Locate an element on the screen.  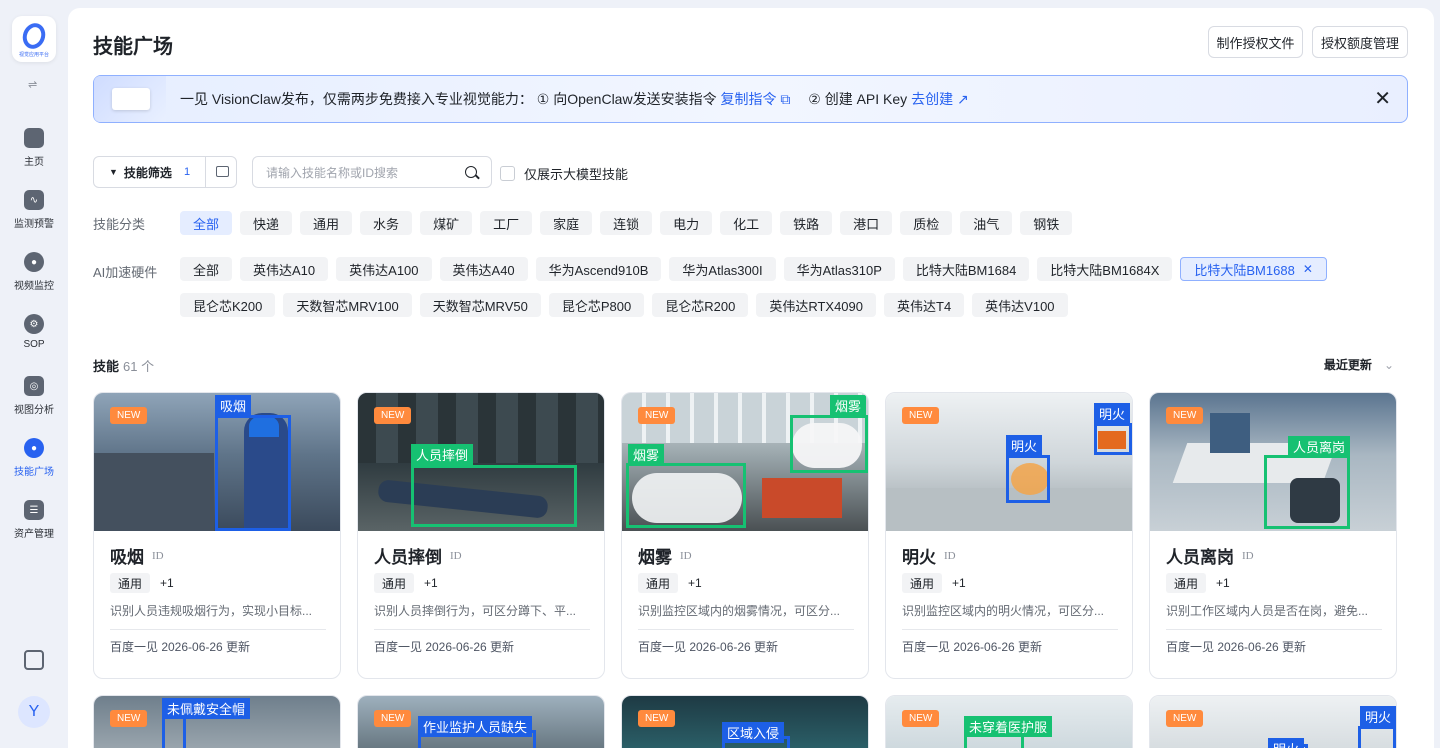
sidebar-item-image-analysis: ◎ 视图分析 is located at coordinates (34, 396).